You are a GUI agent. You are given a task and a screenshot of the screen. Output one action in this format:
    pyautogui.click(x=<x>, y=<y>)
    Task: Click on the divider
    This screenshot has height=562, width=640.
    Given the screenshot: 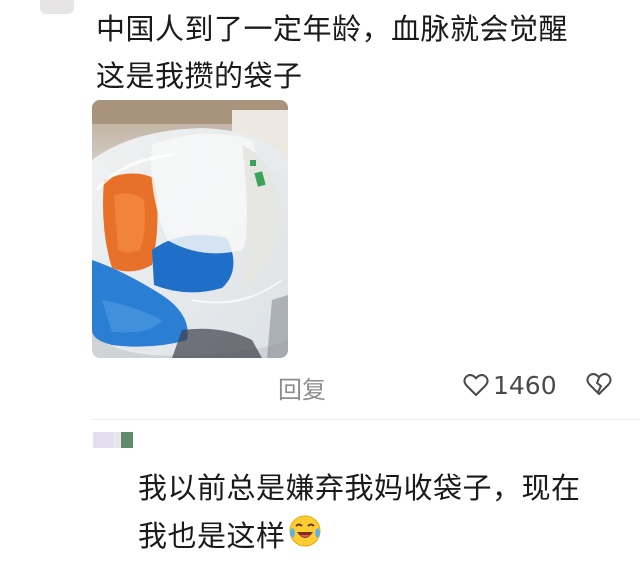 What is the action you would take?
    pyautogui.click(x=366, y=419)
    